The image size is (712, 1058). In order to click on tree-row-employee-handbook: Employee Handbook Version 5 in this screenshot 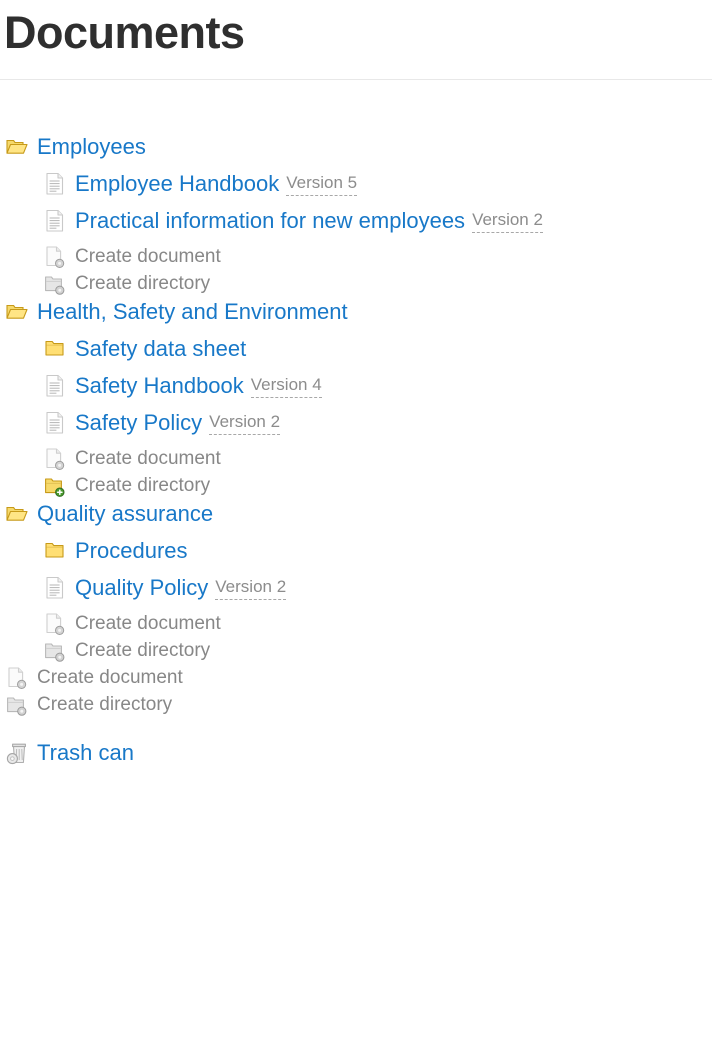, I will do `click(356, 184)`.